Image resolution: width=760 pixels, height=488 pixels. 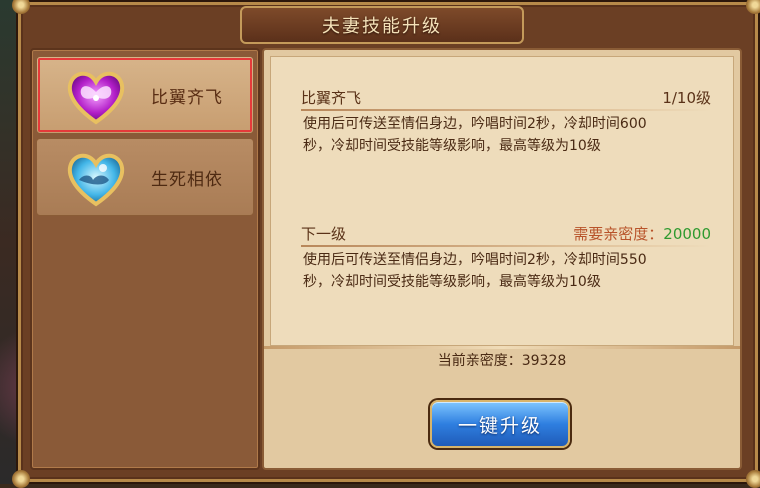 I want to click on next-level-header: 下一级 需要亲密度：20000, so click(x=506, y=233).